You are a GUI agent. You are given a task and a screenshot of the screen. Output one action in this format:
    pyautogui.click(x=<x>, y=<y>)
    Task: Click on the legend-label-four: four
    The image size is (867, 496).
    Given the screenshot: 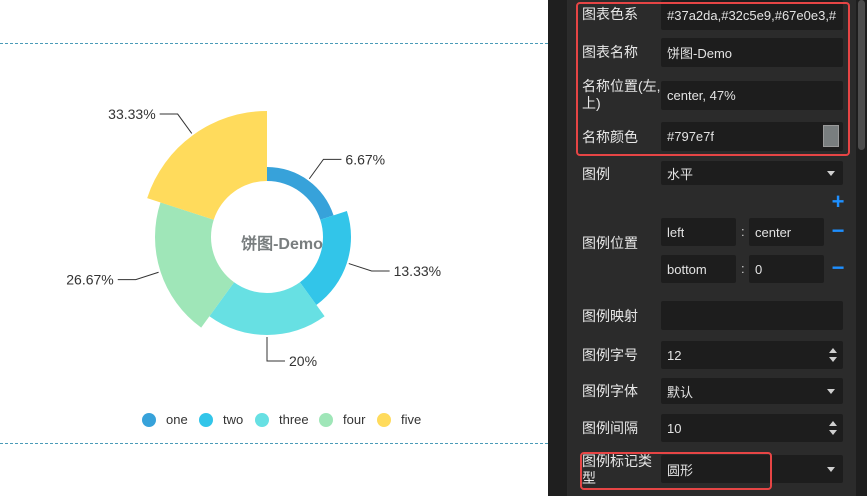 What is the action you would take?
    pyautogui.click(x=354, y=419)
    